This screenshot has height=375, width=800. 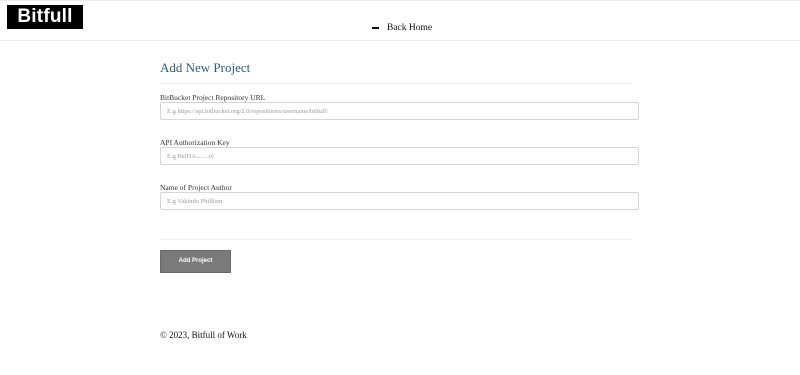 What do you see at coordinates (375, 28) in the screenshot?
I see `minus-icon` at bounding box center [375, 28].